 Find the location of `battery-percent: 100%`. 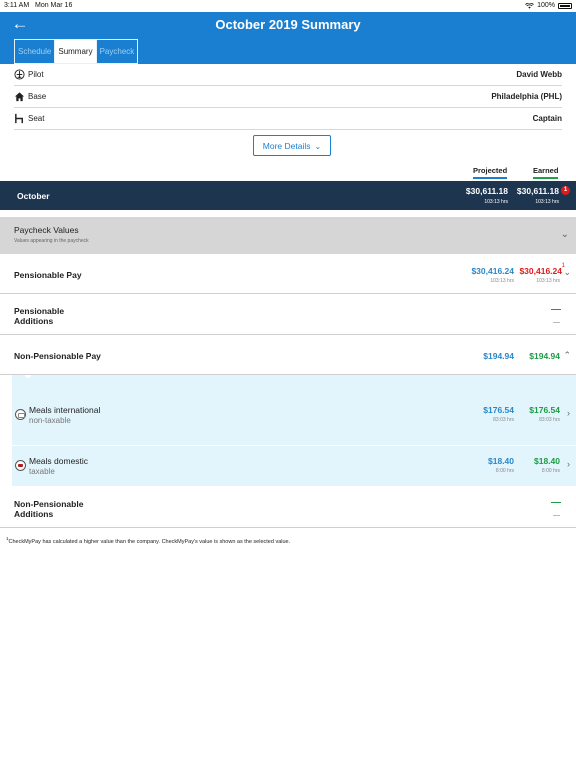

battery-percent: 100% is located at coordinates (546, 5).